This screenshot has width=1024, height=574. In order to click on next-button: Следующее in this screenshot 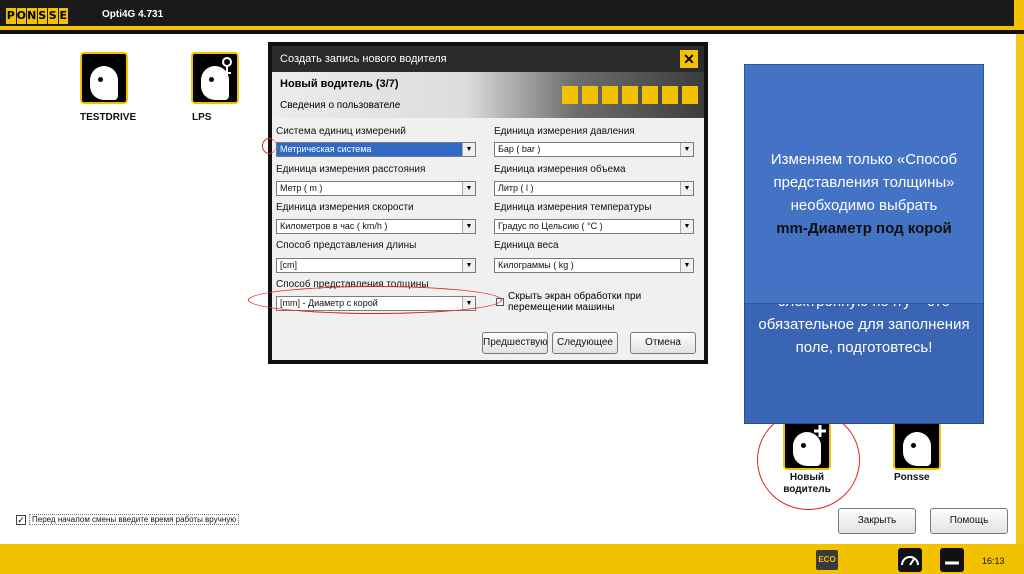, I will do `click(585, 343)`.